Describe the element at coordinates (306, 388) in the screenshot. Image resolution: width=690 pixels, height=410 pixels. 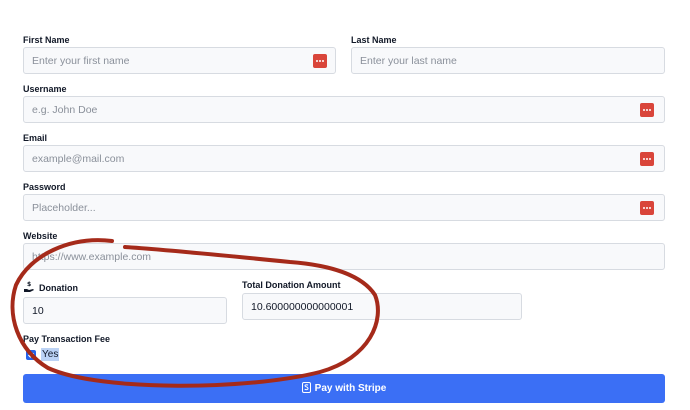
I see `stripe-icon` at that location.